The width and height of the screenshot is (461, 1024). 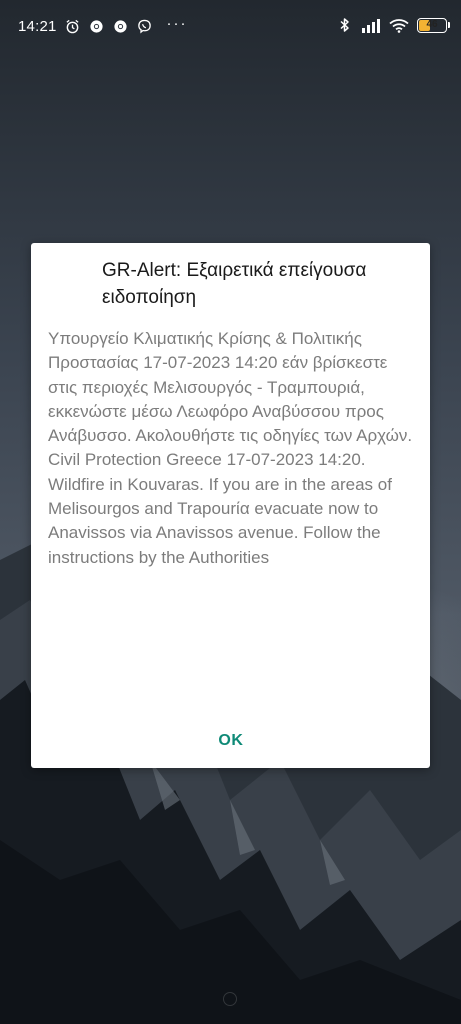 What do you see at coordinates (177, 23) in the screenshot?
I see `more-notifications-indicator: ···` at bounding box center [177, 23].